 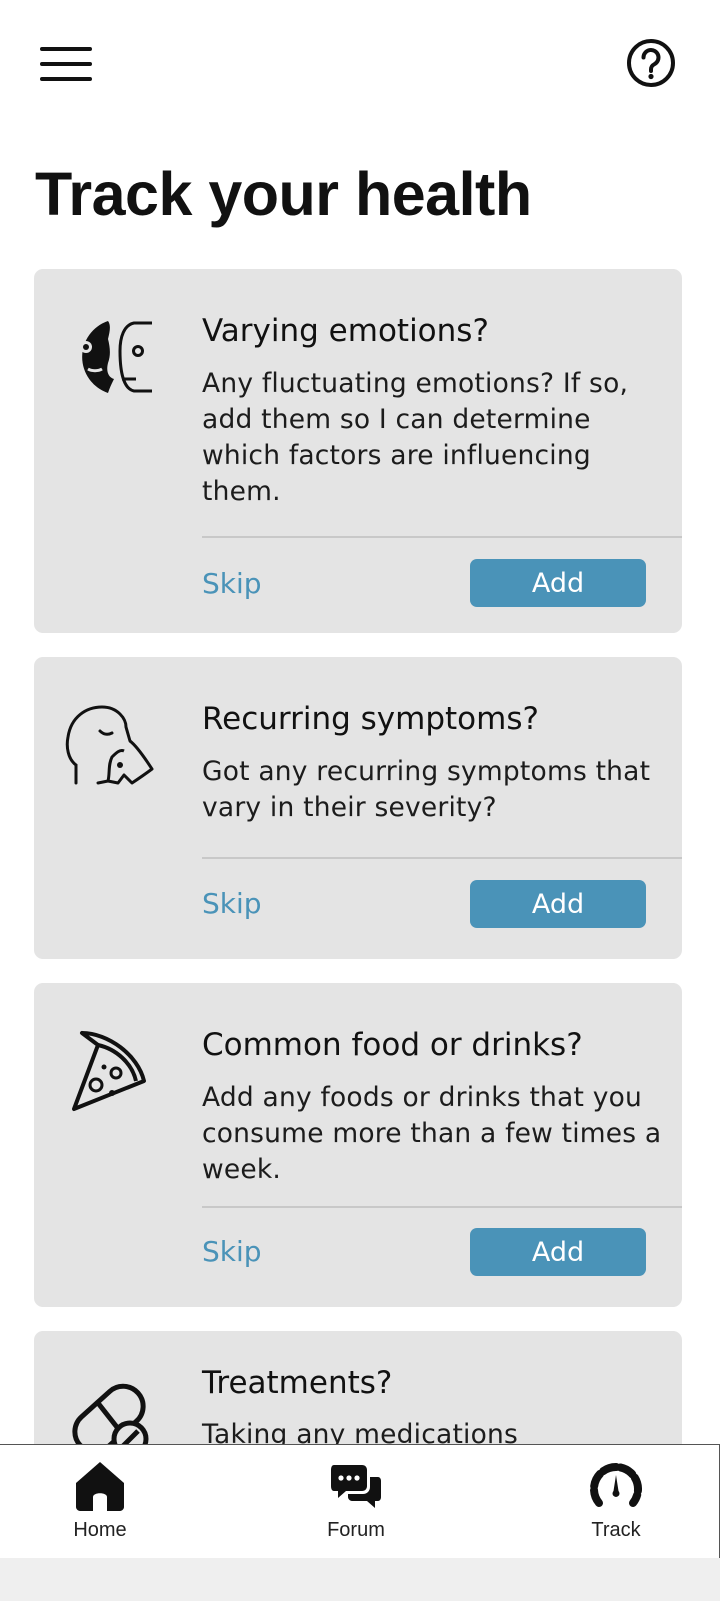 I want to click on card-title: Recurring symptoms?, so click(x=370, y=719).